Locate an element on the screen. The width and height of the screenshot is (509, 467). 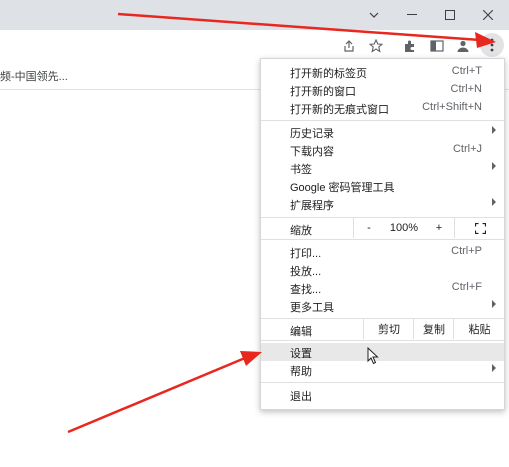
arrow-line-bottom is located at coordinates (156, 395).